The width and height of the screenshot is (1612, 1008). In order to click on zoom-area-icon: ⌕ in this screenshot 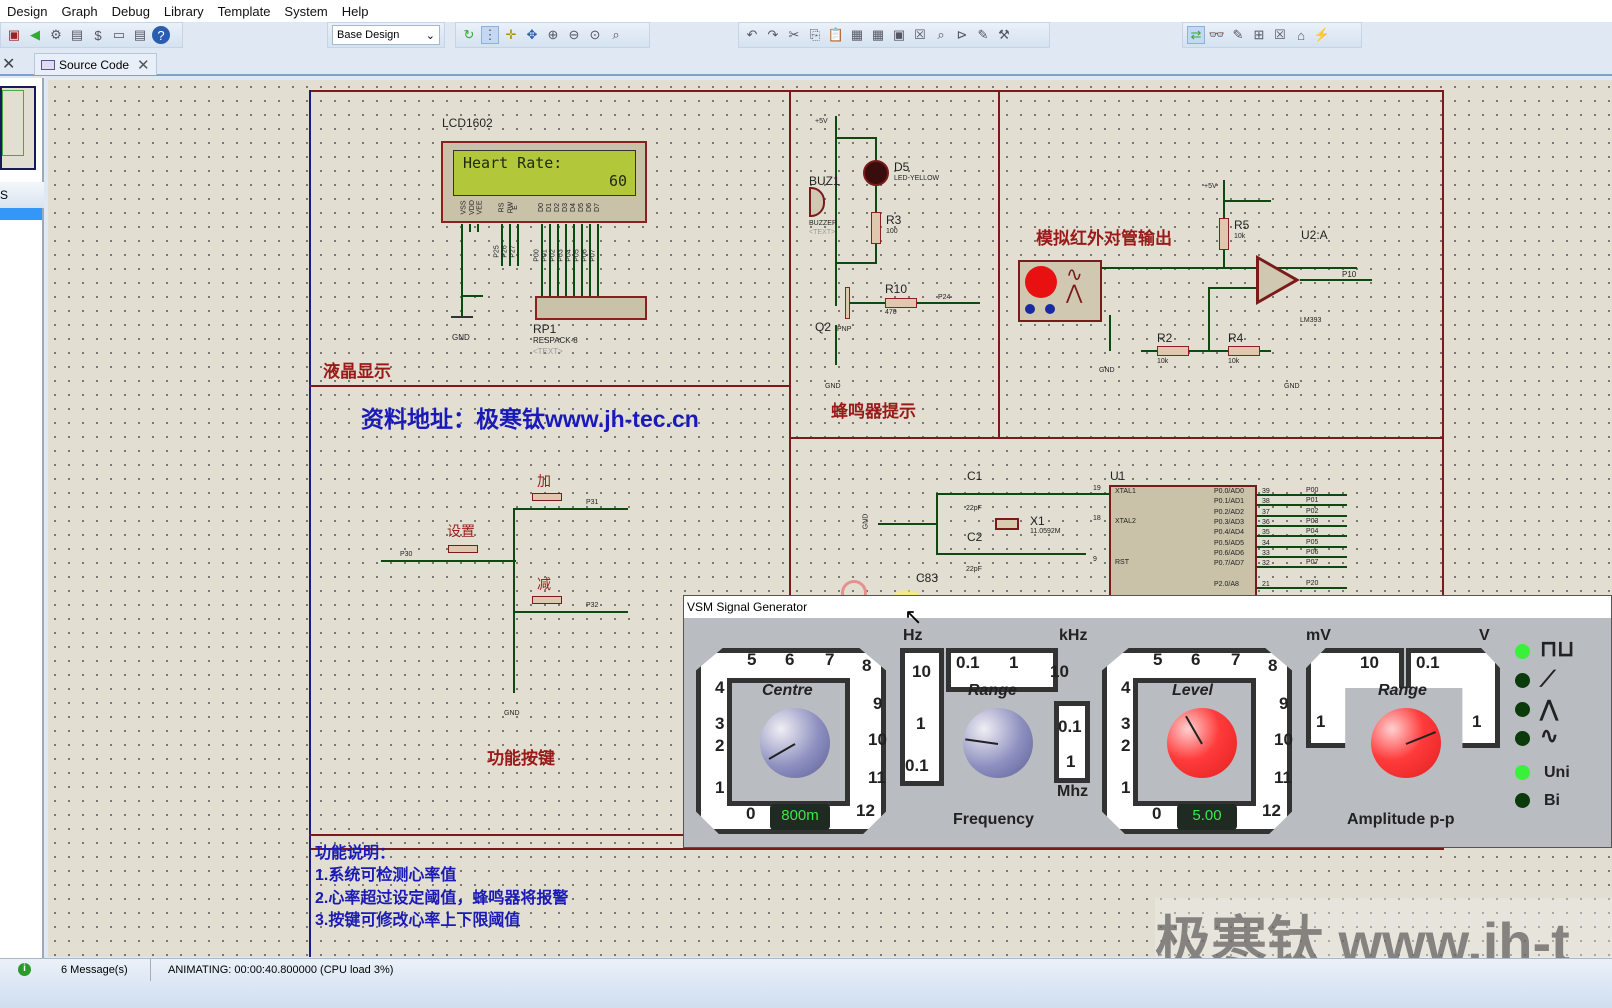, I will do `click(616, 35)`.